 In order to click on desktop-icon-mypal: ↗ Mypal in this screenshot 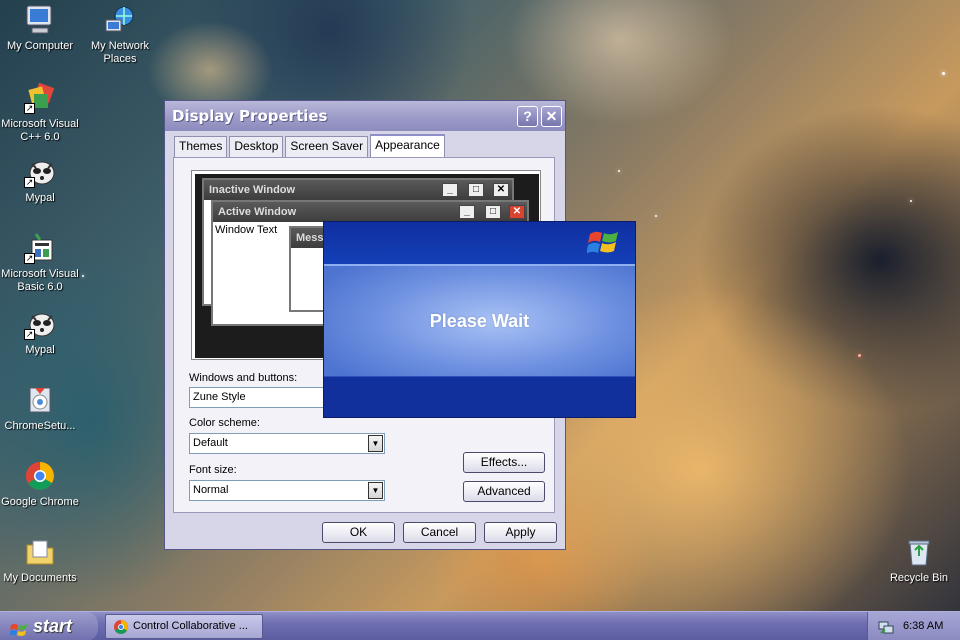, I will do `click(40, 180)`.